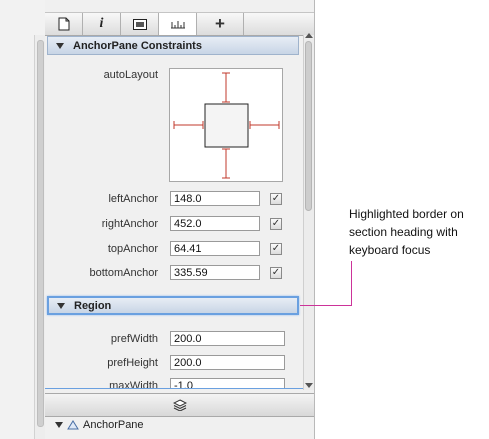  What do you see at coordinates (93, 305) in the screenshot?
I see `section-title: Region` at bounding box center [93, 305].